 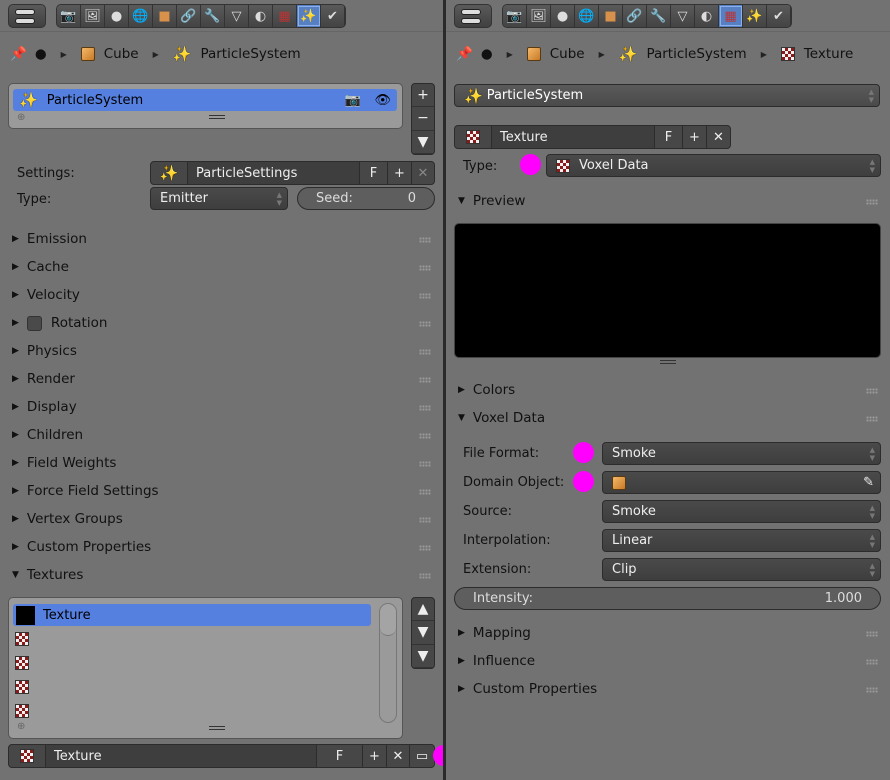 I want to click on eyedropper-icon: ✎, so click(x=868, y=482).